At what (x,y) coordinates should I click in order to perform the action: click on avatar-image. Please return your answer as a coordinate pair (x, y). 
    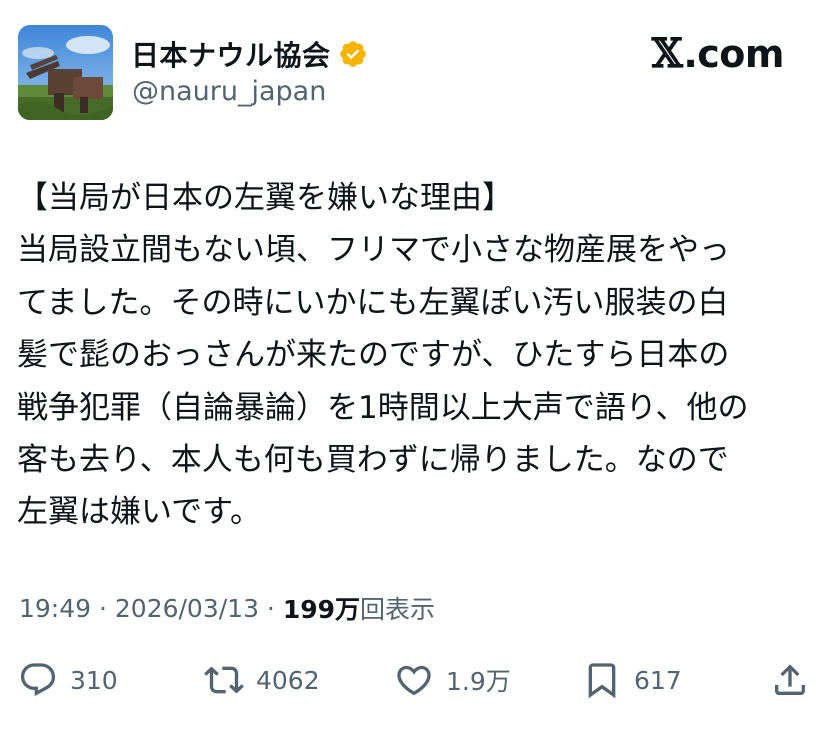
    Looking at the image, I should click on (65, 72).